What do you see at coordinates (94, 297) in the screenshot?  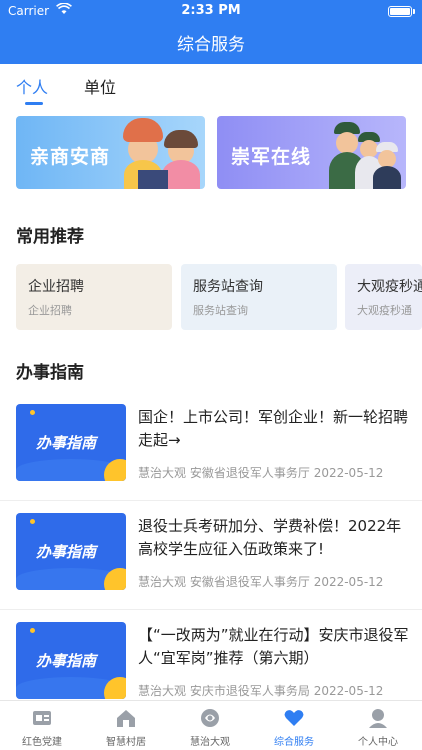 I see `service-card-recruitment: 企业招聘 企业招聘` at bounding box center [94, 297].